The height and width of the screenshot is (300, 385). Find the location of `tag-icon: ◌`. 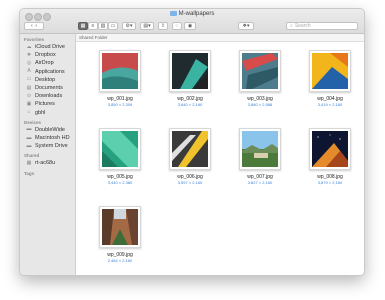

tag-icon: ◌ is located at coordinates (177, 26).